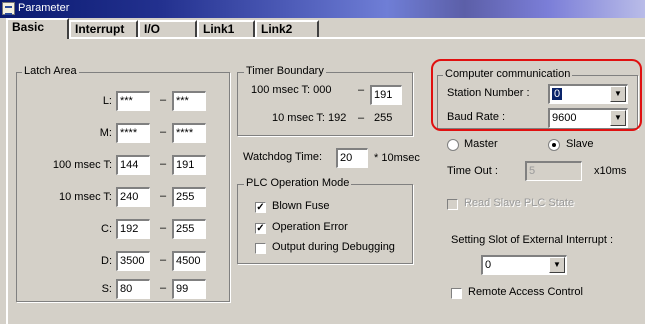 The image size is (645, 324). I want to click on latch-l-to-input: ***, so click(189, 101).